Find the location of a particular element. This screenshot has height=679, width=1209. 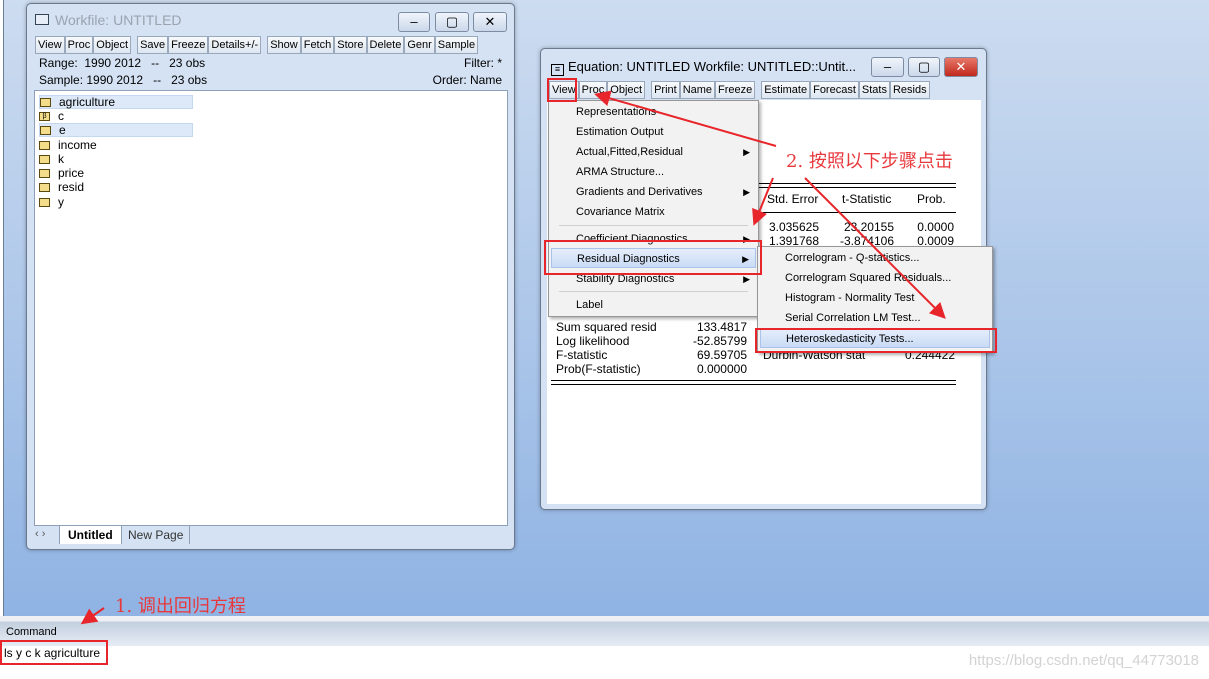

arrow-to-heteroskedasticity is located at coordinates (875, 248).